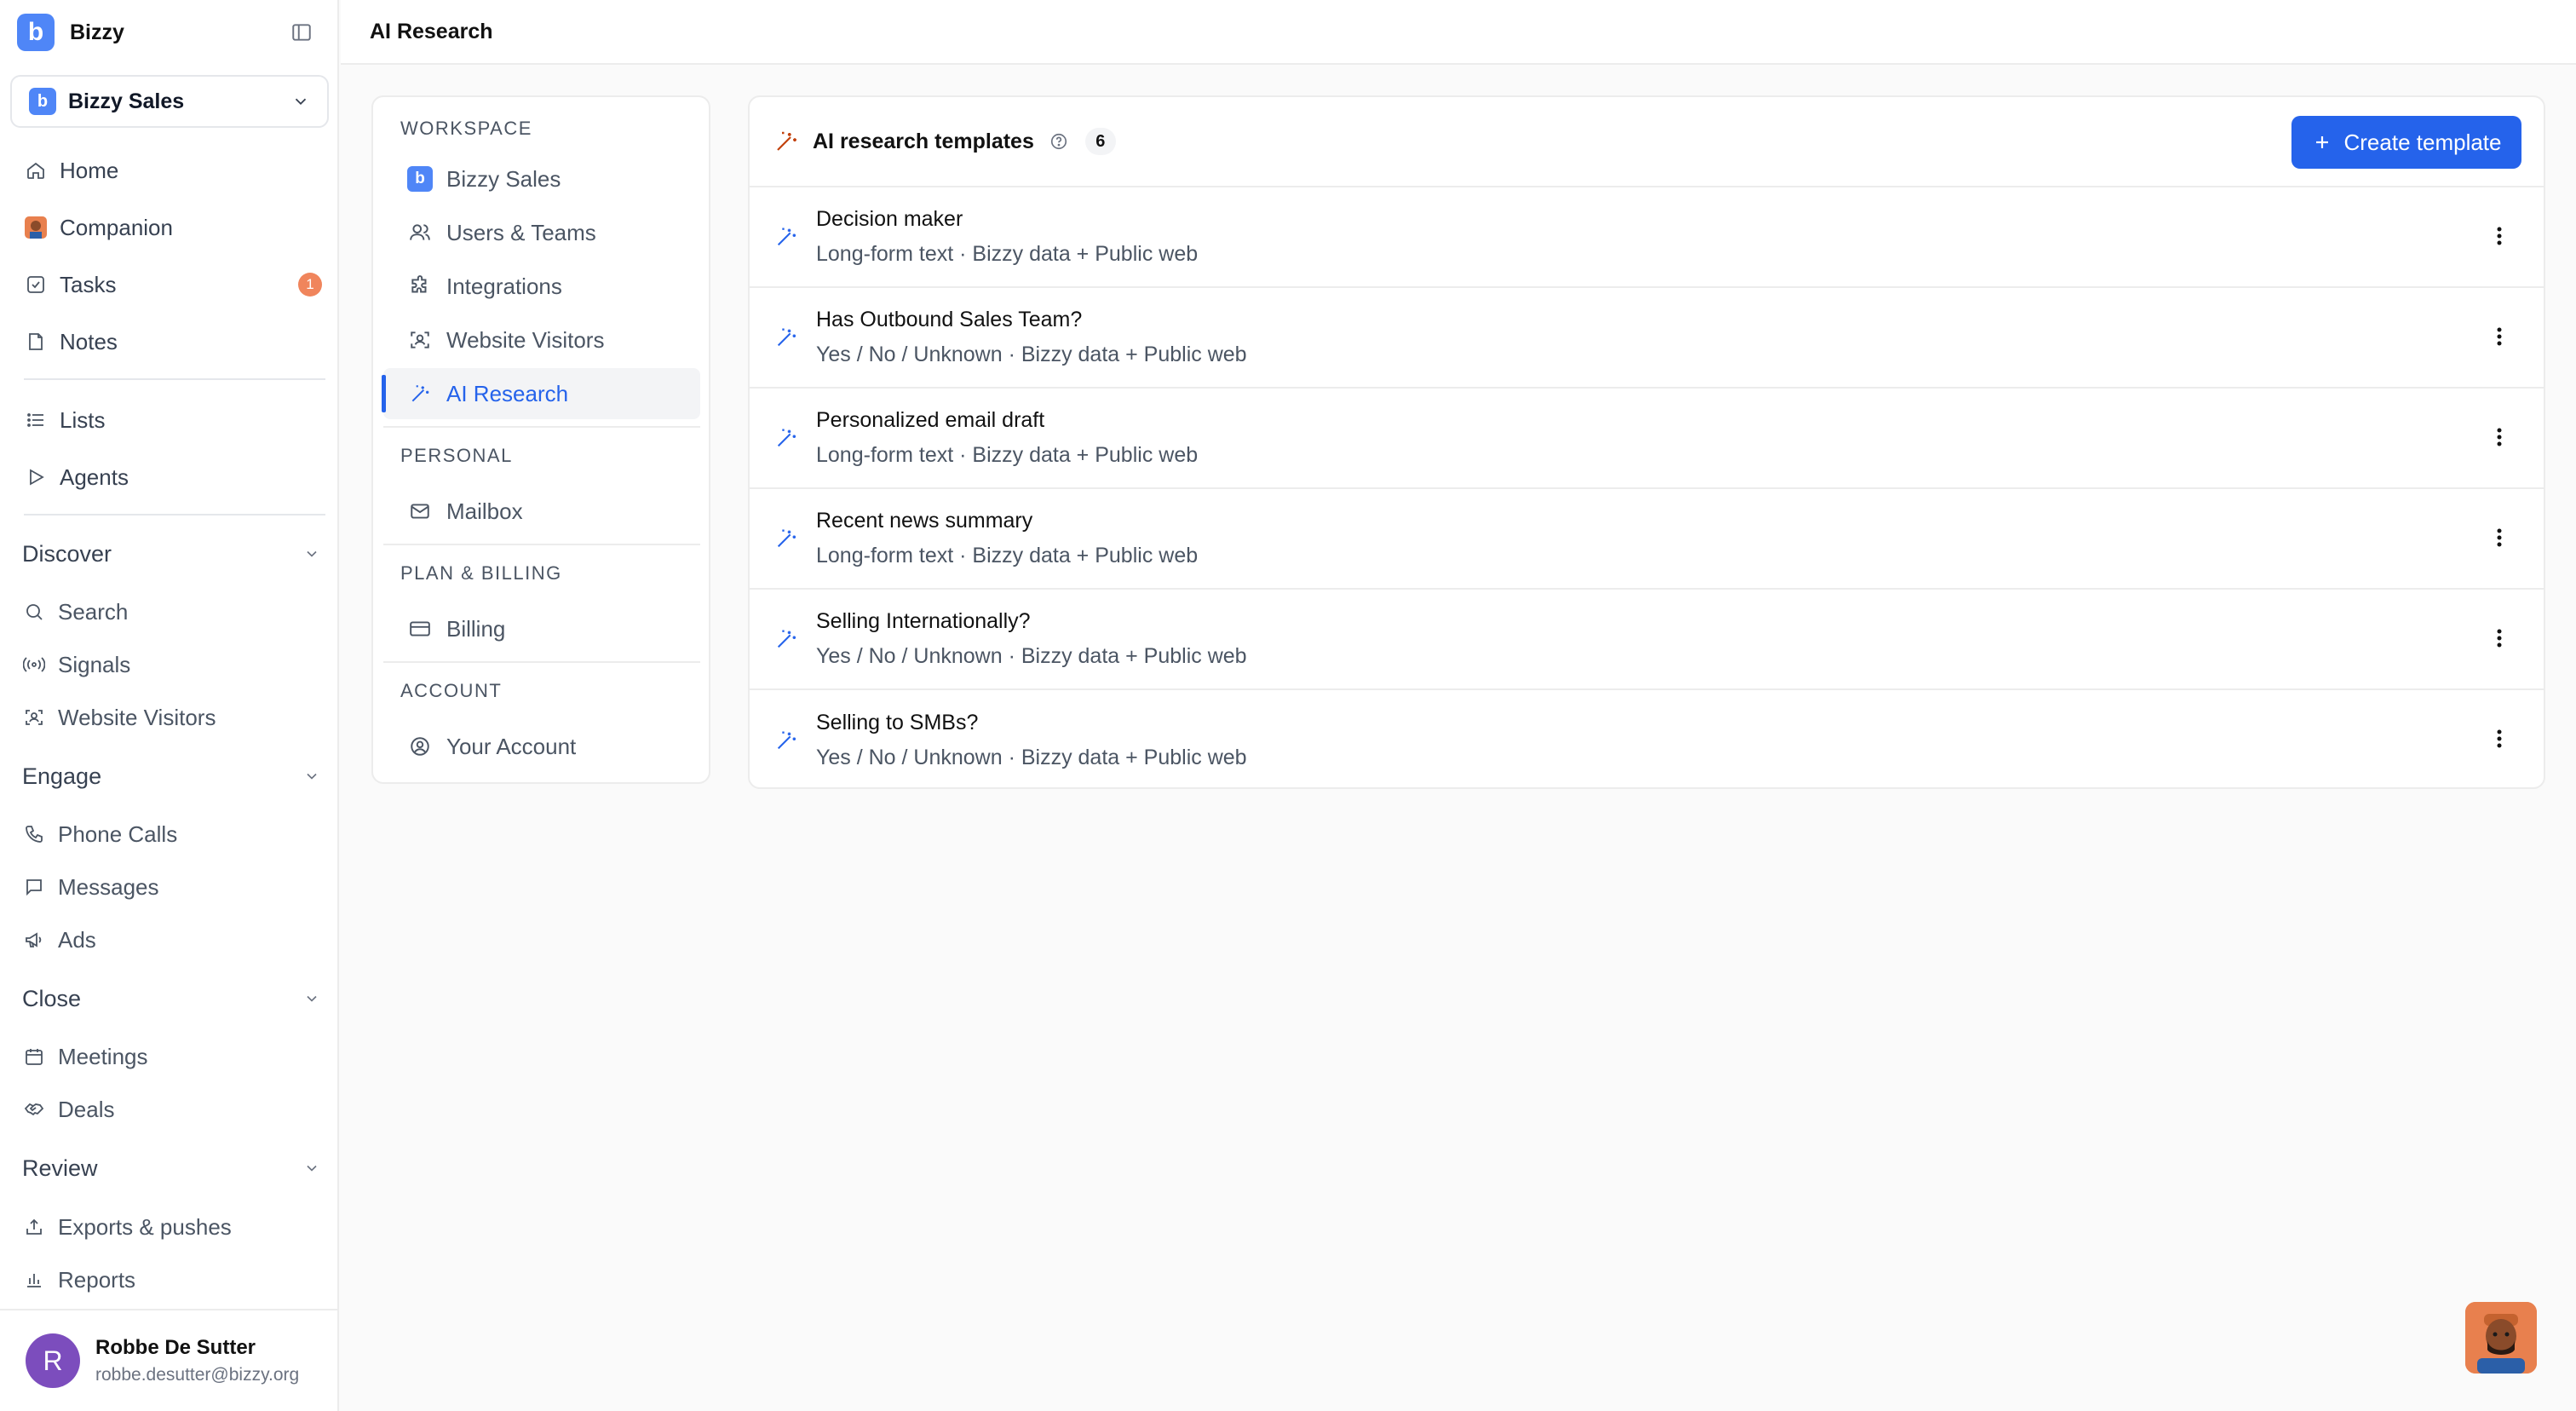  Describe the element at coordinates (52, 998) in the screenshot. I see `section-label: Close` at that location.